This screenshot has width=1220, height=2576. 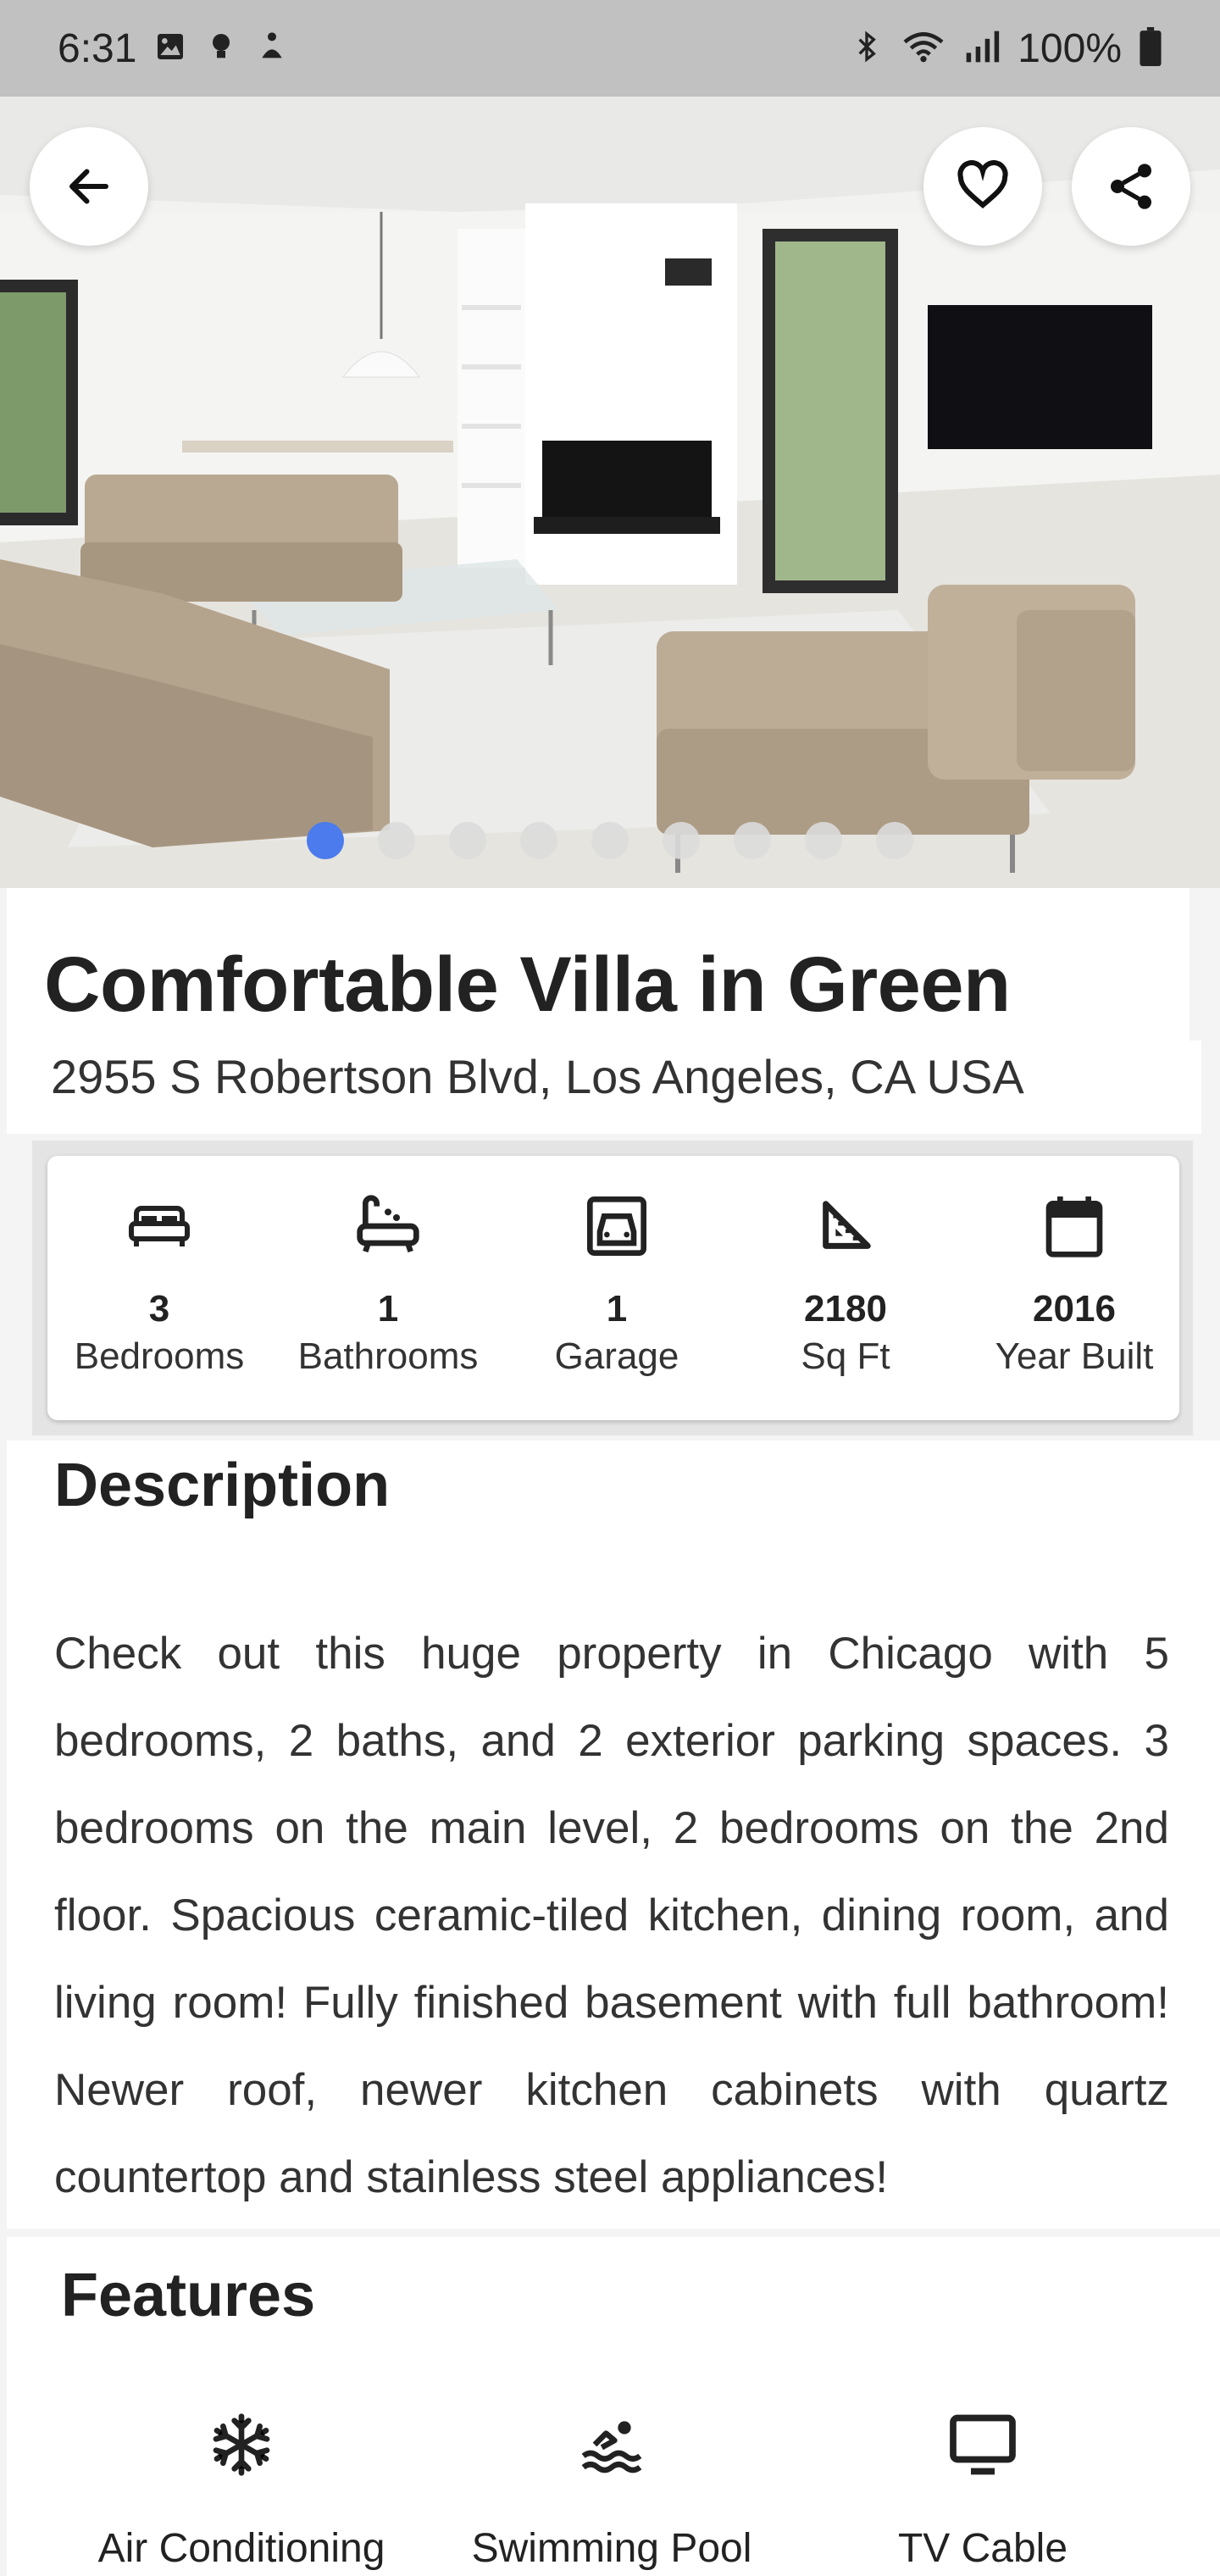 I want to click on lightbulb-notification-icon, so click(x=221, y=49).